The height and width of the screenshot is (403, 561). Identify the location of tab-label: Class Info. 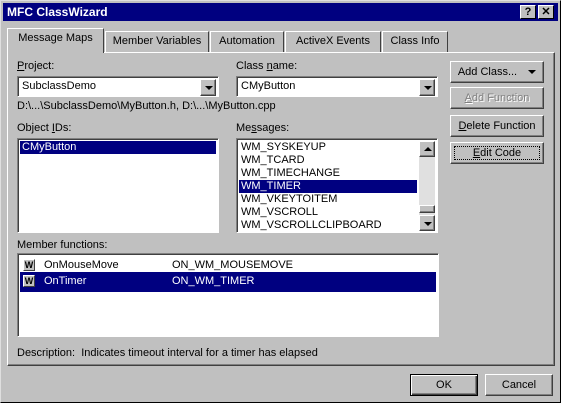
(415, 41).